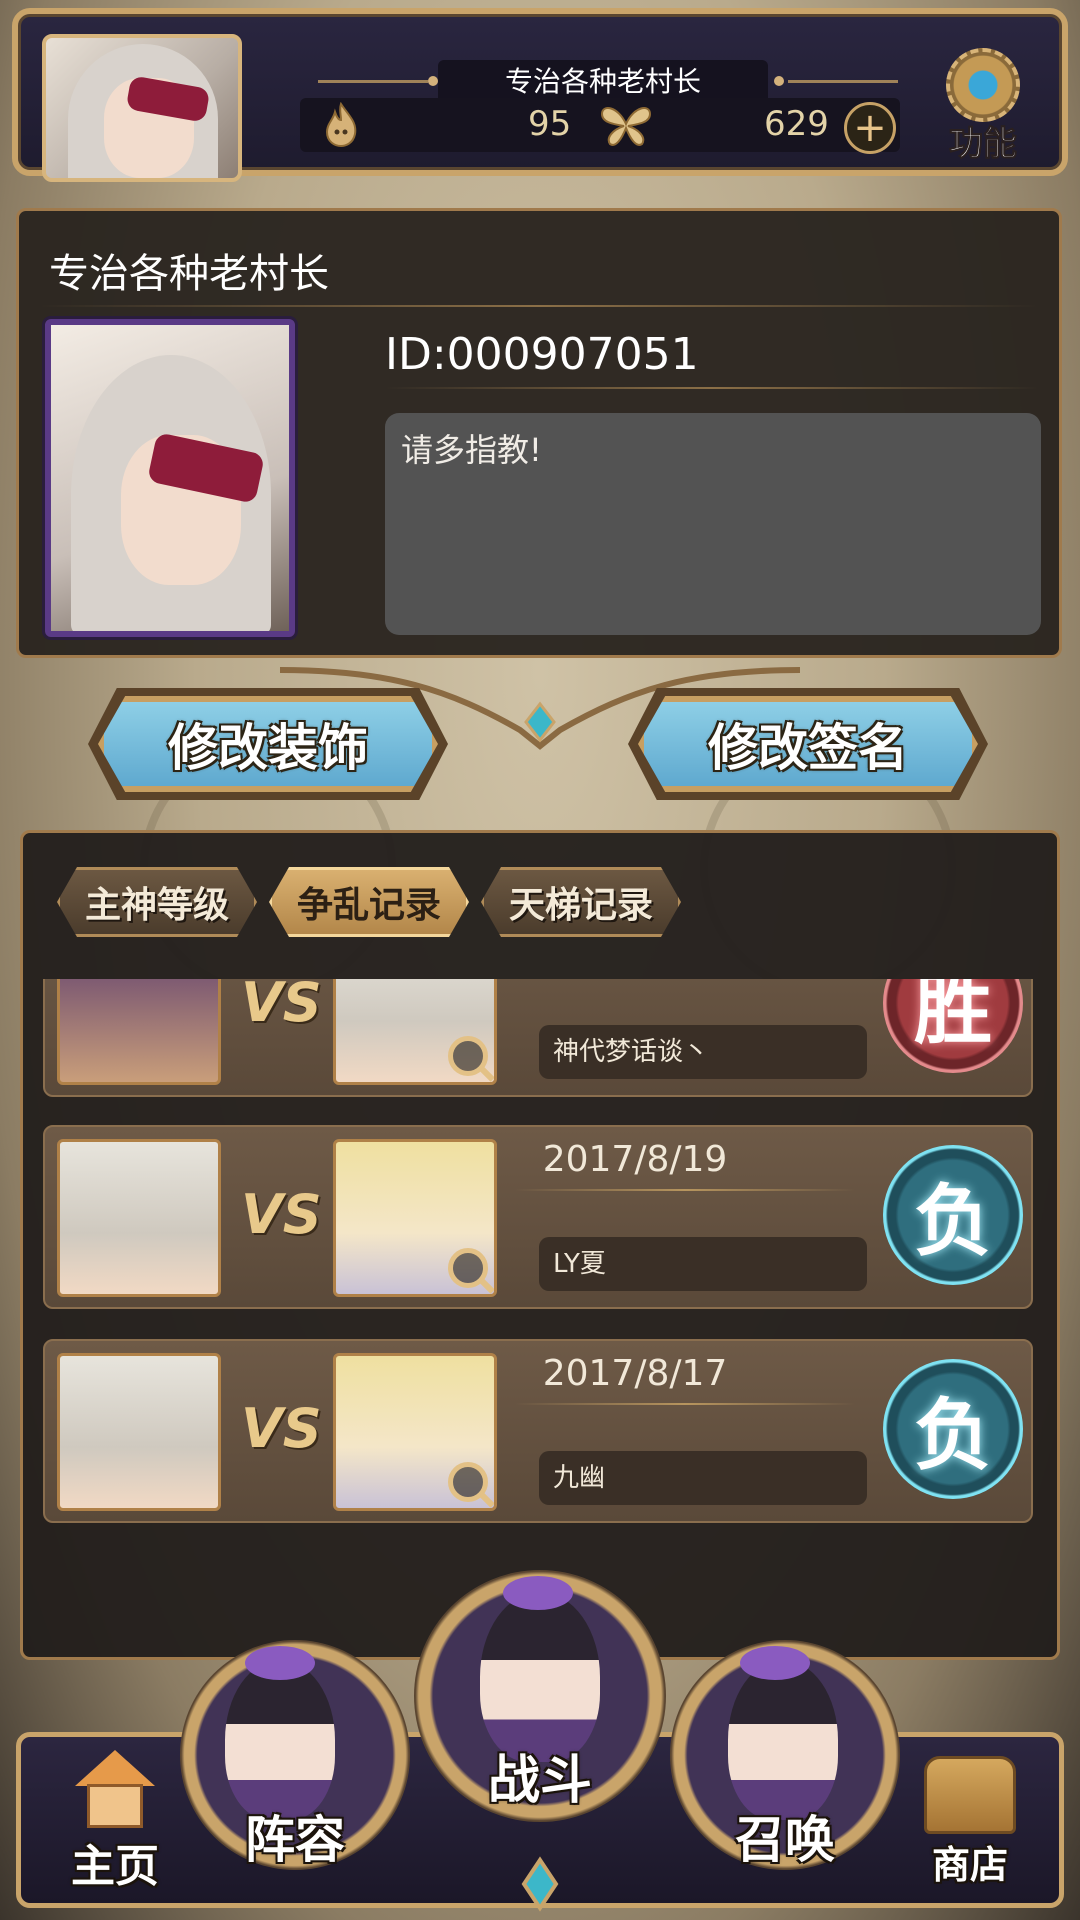  What do you see at coordinates (796, 124) in the screenshot?
I see `resource2-value: 629` at bounding box center [796, 124].